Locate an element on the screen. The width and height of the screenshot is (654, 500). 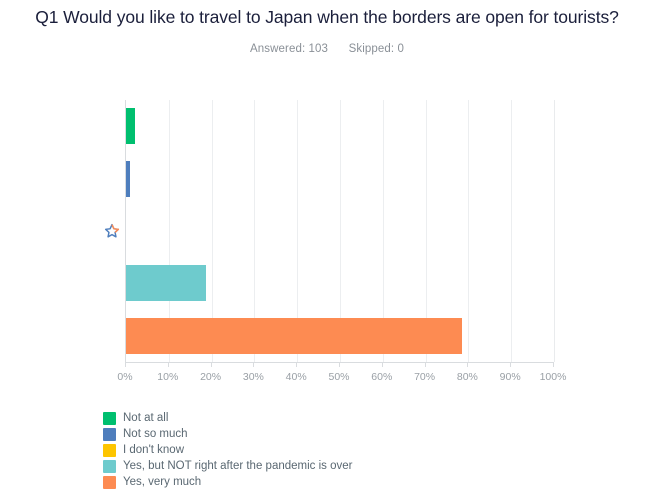
legend-item: Not so much is located at coordinates (227, 434).